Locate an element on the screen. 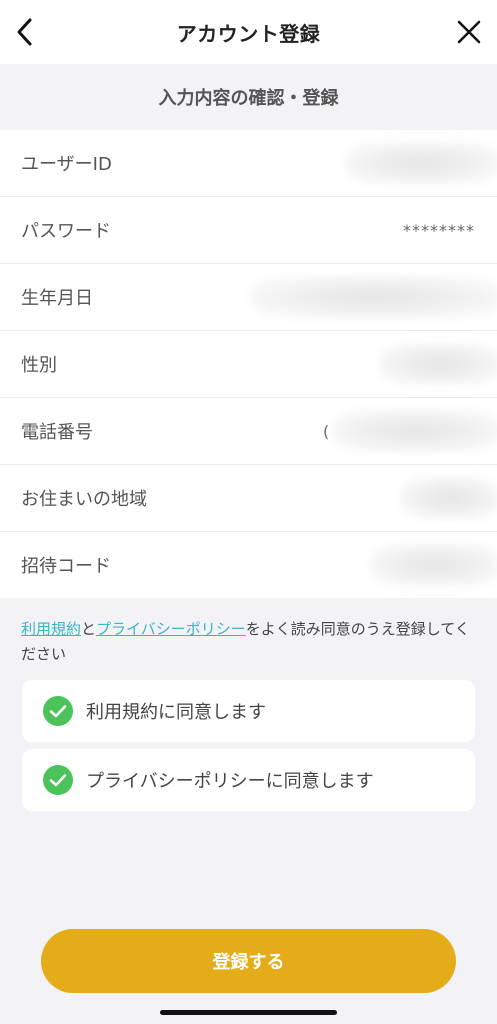 This screenshot has width=497, height=1024. app-header: アカウント登録 is located at coordinates (248, 32).